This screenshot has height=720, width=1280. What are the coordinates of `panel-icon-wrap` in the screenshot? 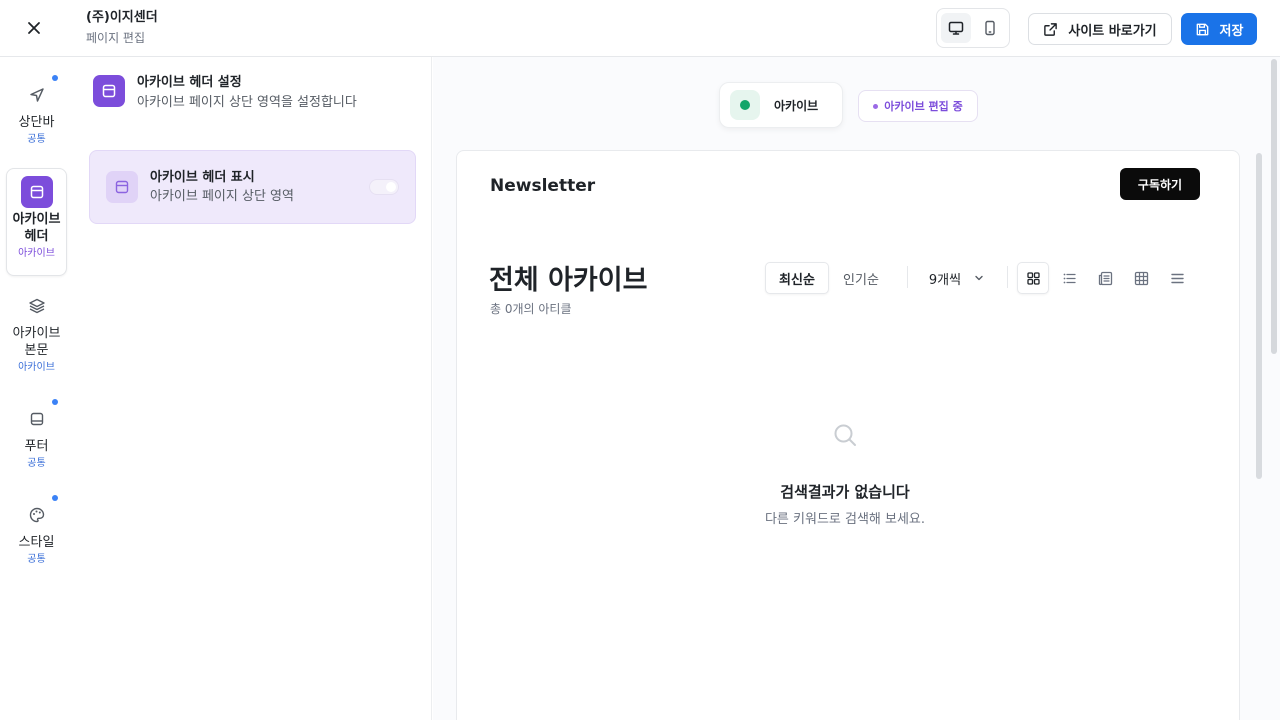 It's located at (109, 91).